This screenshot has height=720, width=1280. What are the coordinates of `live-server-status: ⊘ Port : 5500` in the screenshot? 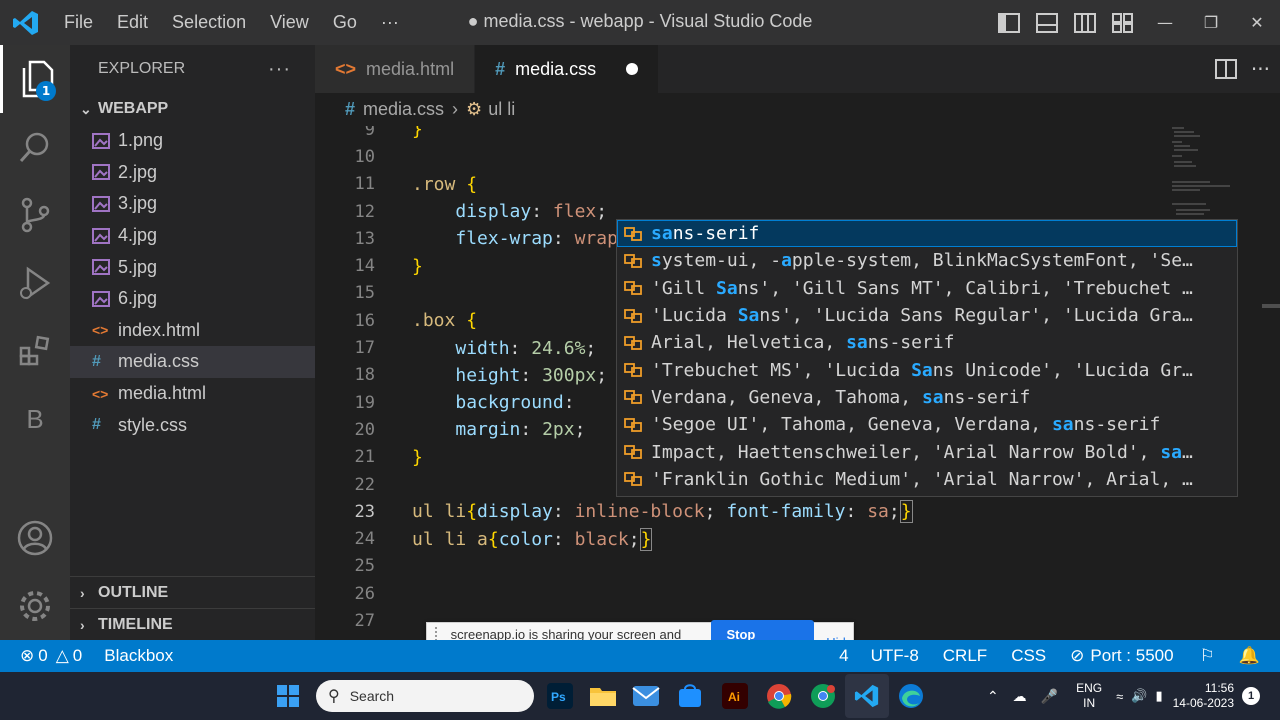 It's located at (1121, 656).